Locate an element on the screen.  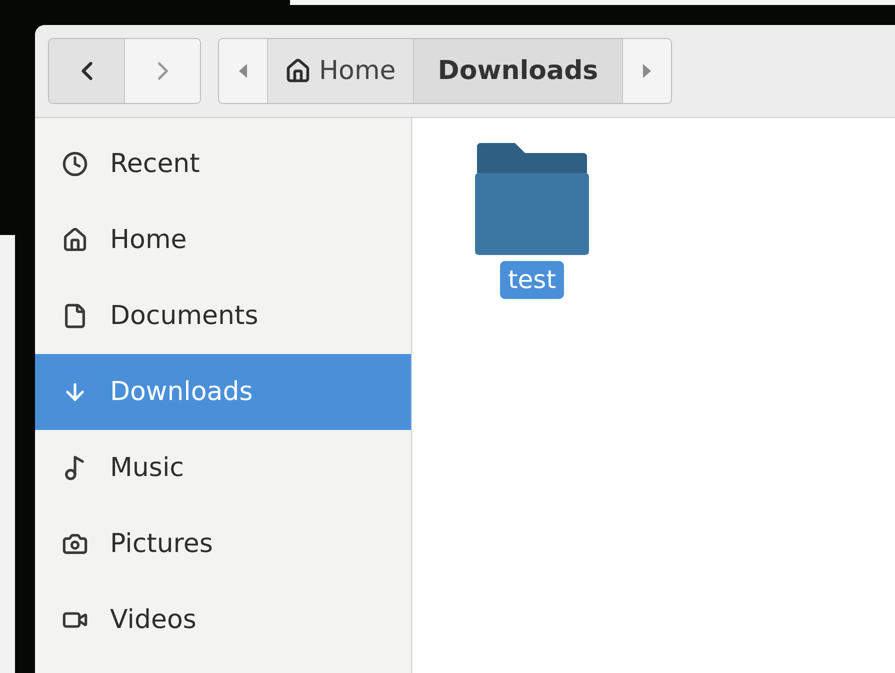
scroll-left-button is located at coordinates (243, 71).